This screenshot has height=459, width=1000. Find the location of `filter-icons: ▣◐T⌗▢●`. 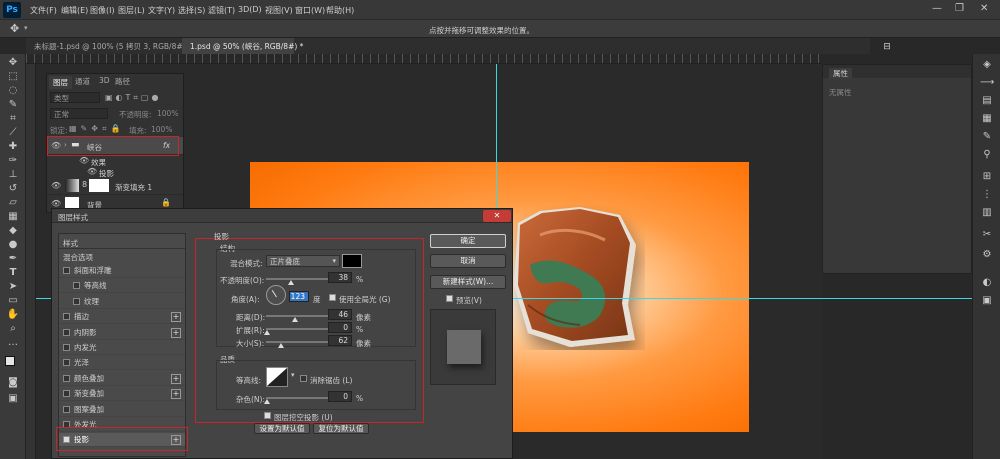

filter-icons: ▣◐T⌗▢● is located at coordinates (133, 98).